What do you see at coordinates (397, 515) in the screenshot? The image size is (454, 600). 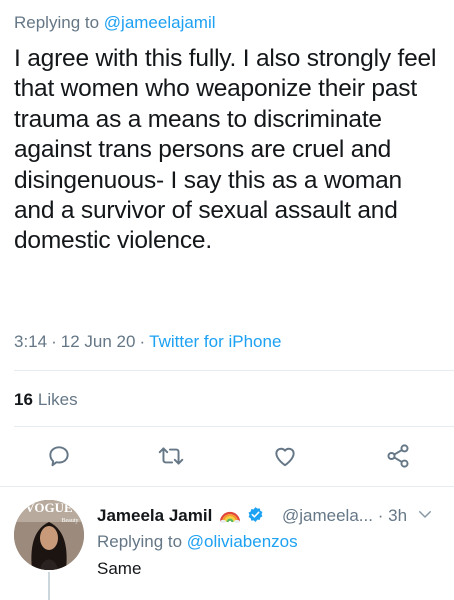 I see `reply-time: 3h` at bounding box center [397, 515].